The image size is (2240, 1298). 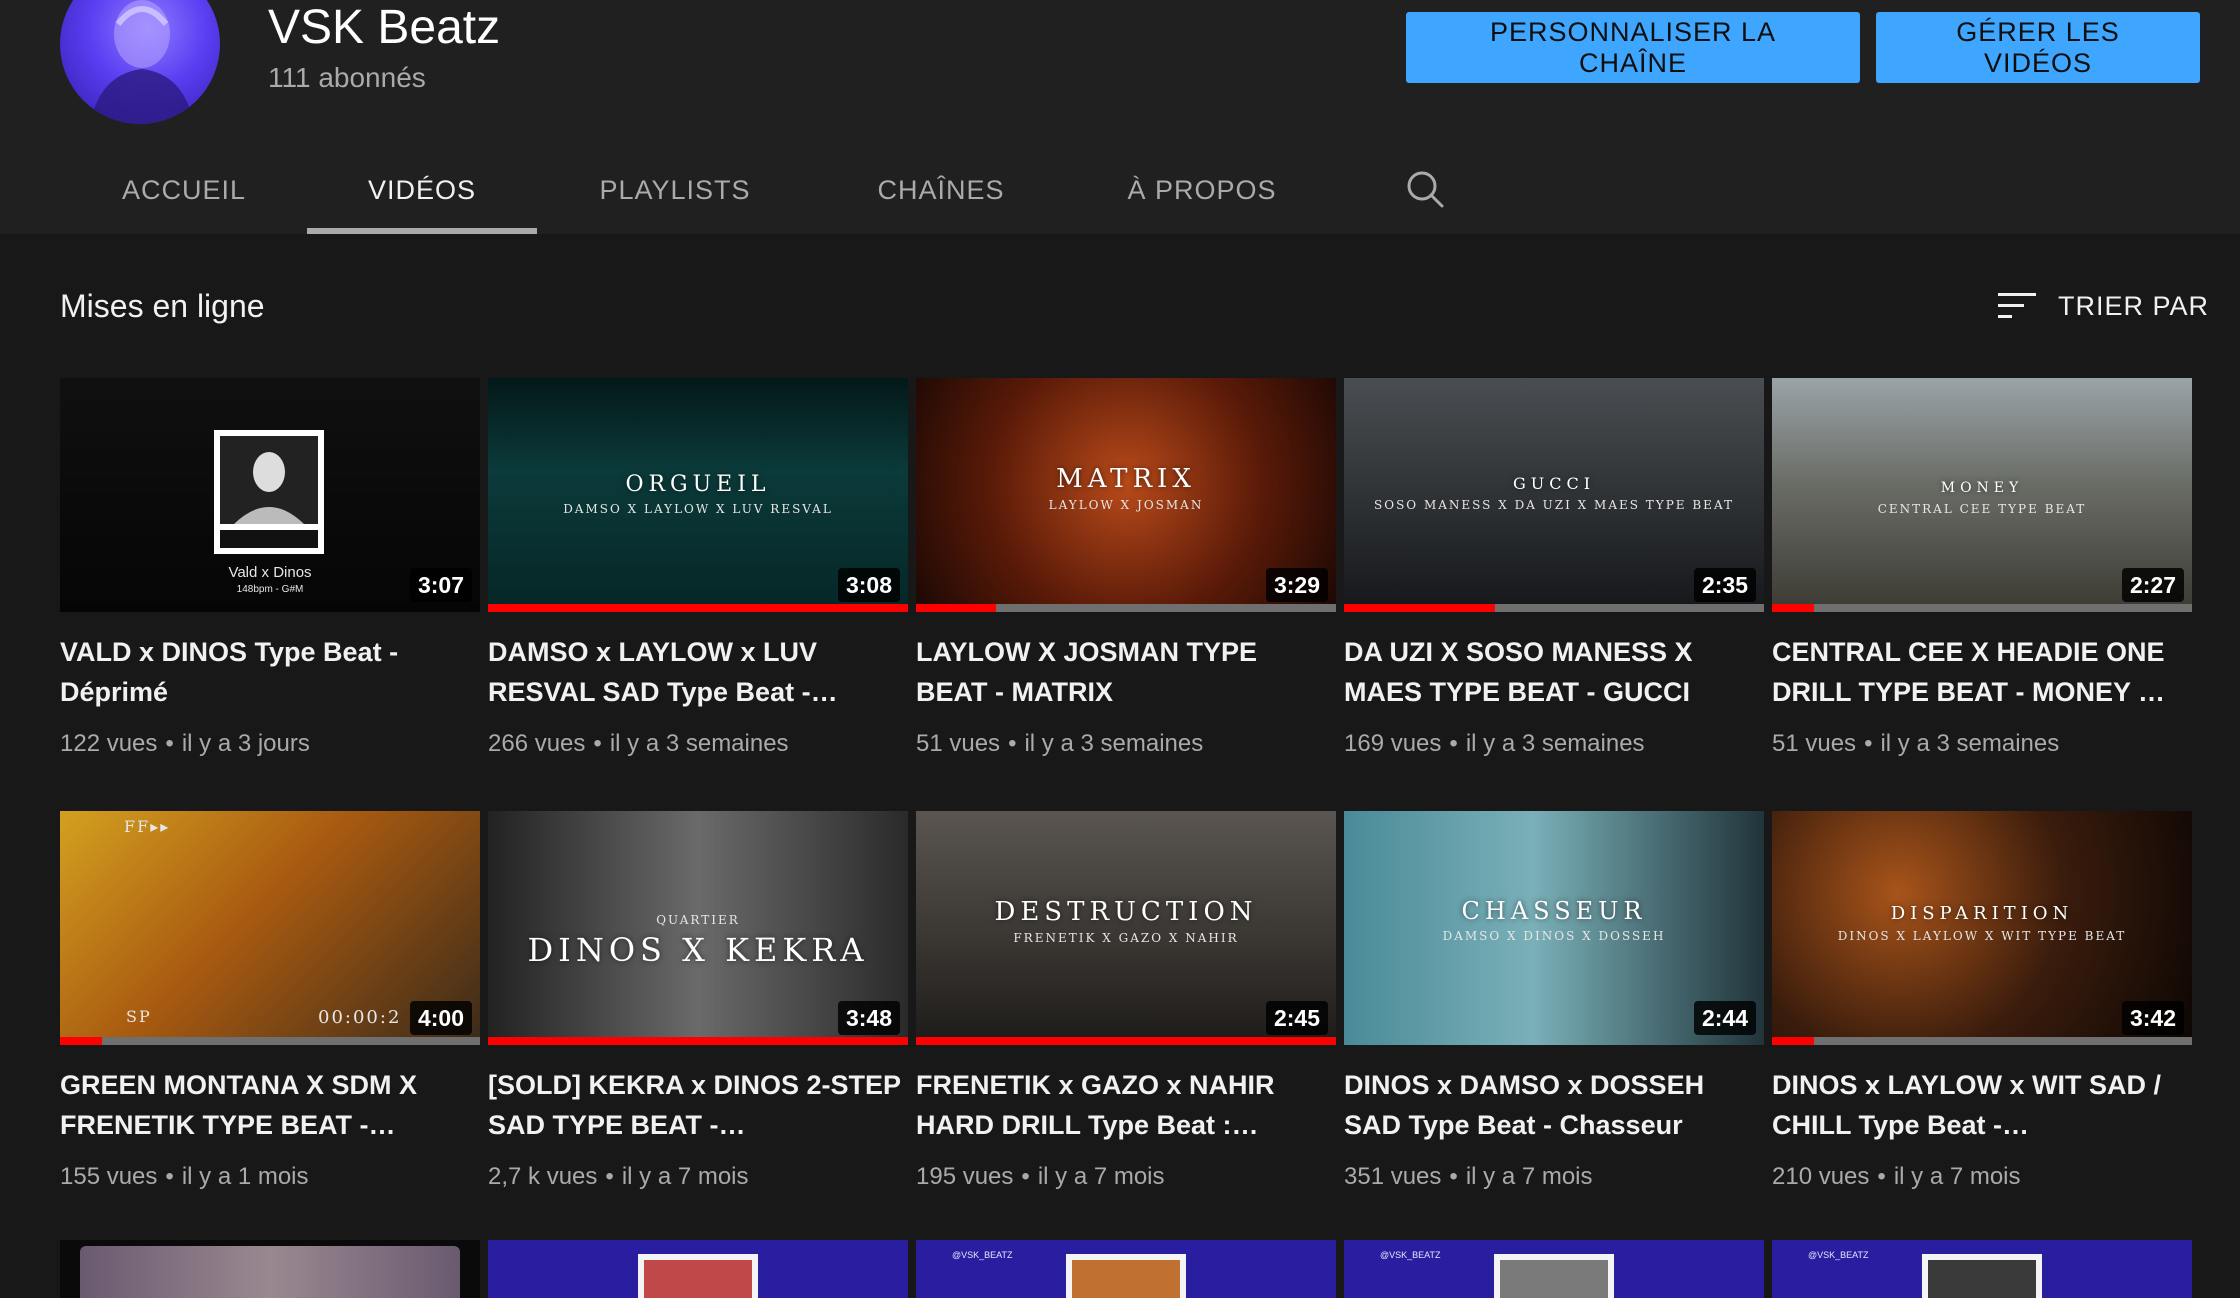 I want to click on thumbnail-timecode: 00:00:2, so click(x=360, y=1017).